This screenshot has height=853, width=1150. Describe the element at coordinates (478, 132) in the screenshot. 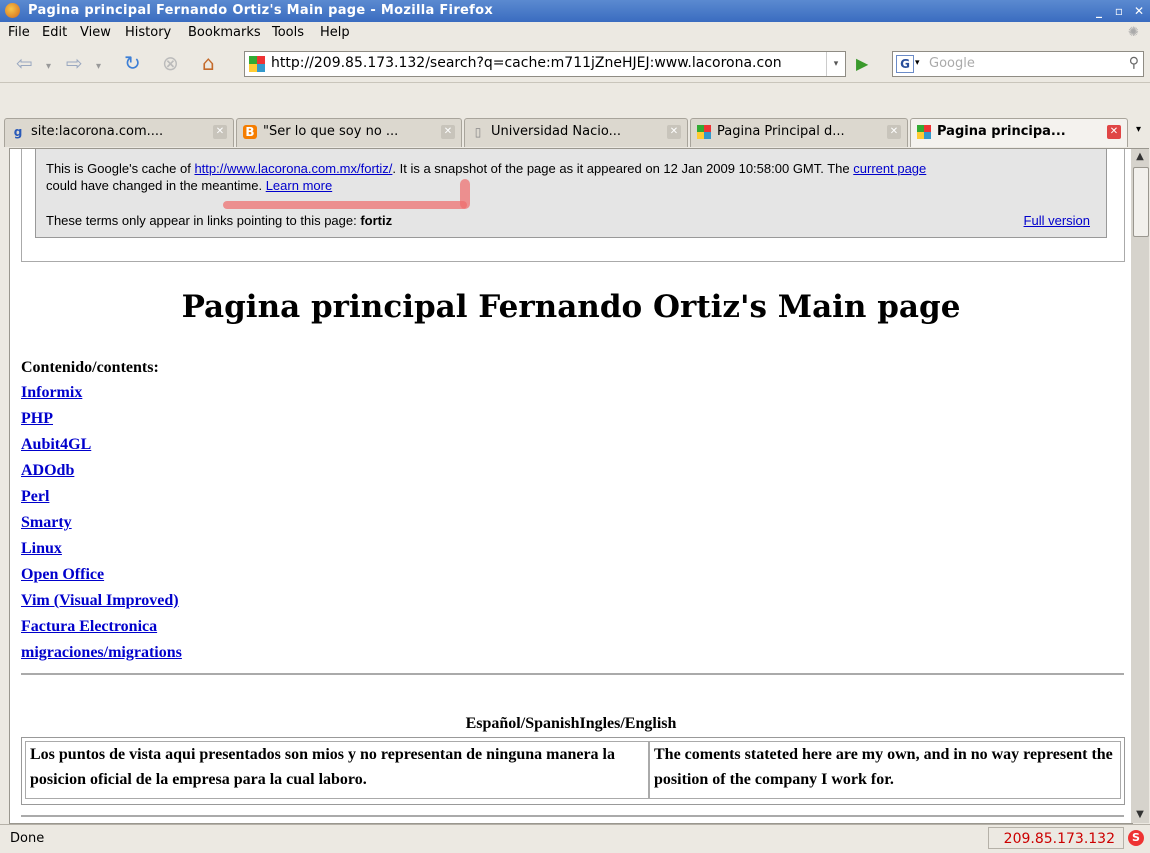

I see `page-icon: ▯` at that location.